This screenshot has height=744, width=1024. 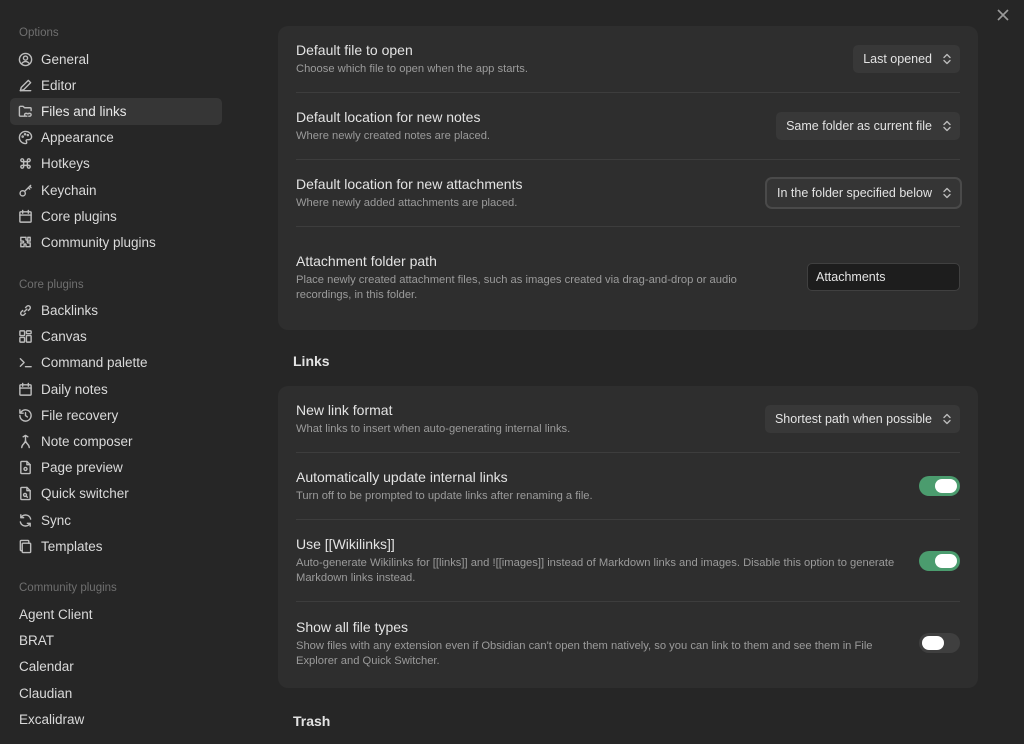 What do you see at coordinates (116, 693) in the screenshot?
I see `sidebar-item-claudian: Claudian` at bounding box center [116, 693].